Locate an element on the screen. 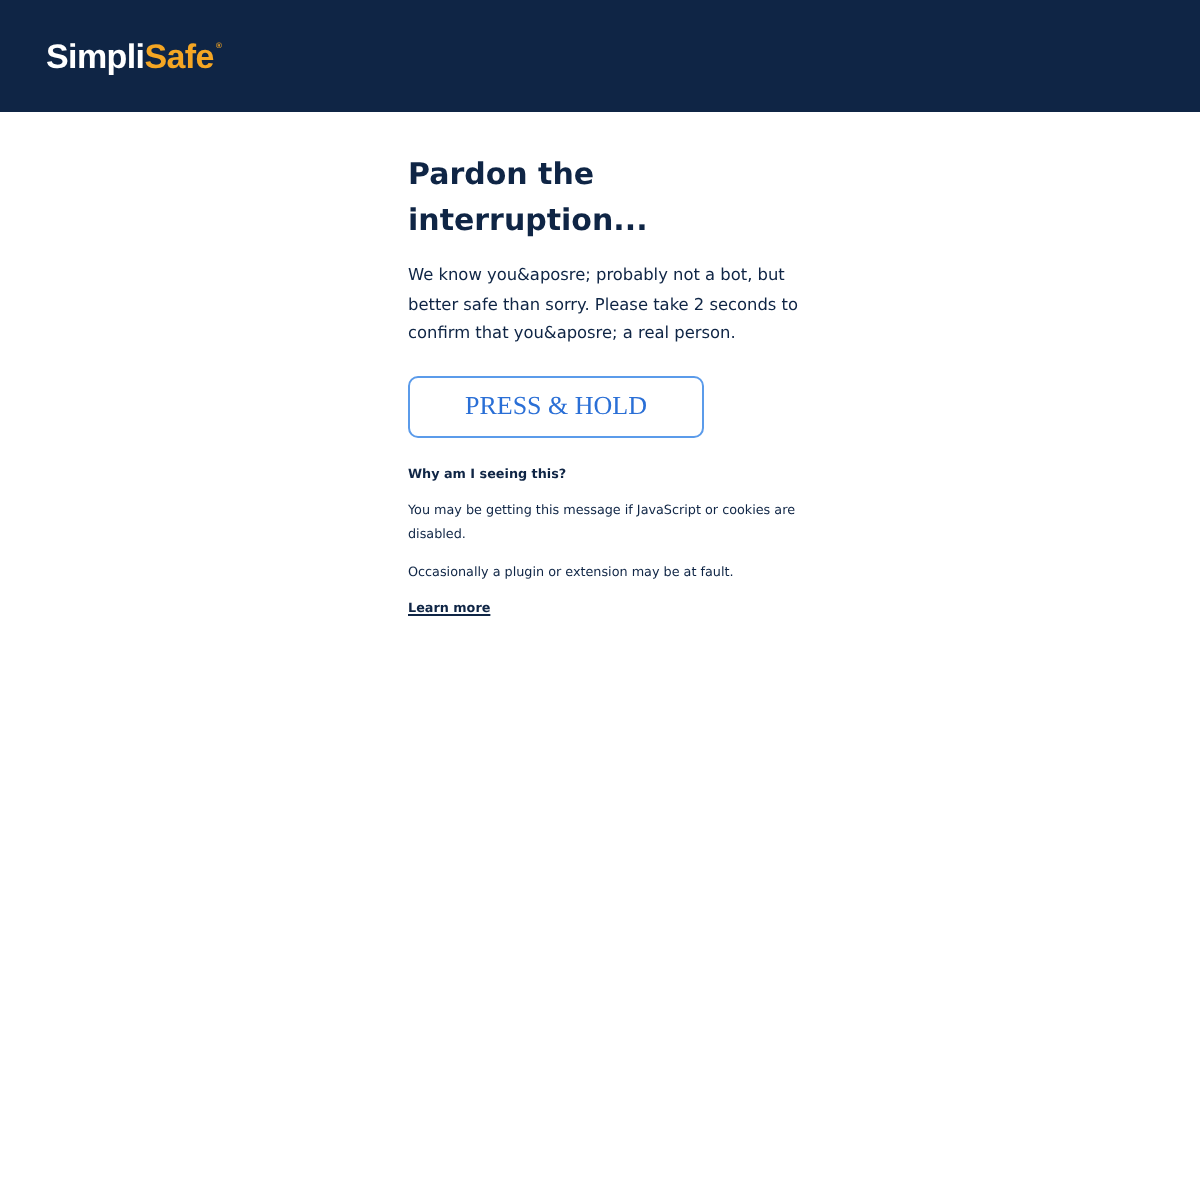  press-and-hold-button: PRESS & HOLD is located at coordinates (556, 406).